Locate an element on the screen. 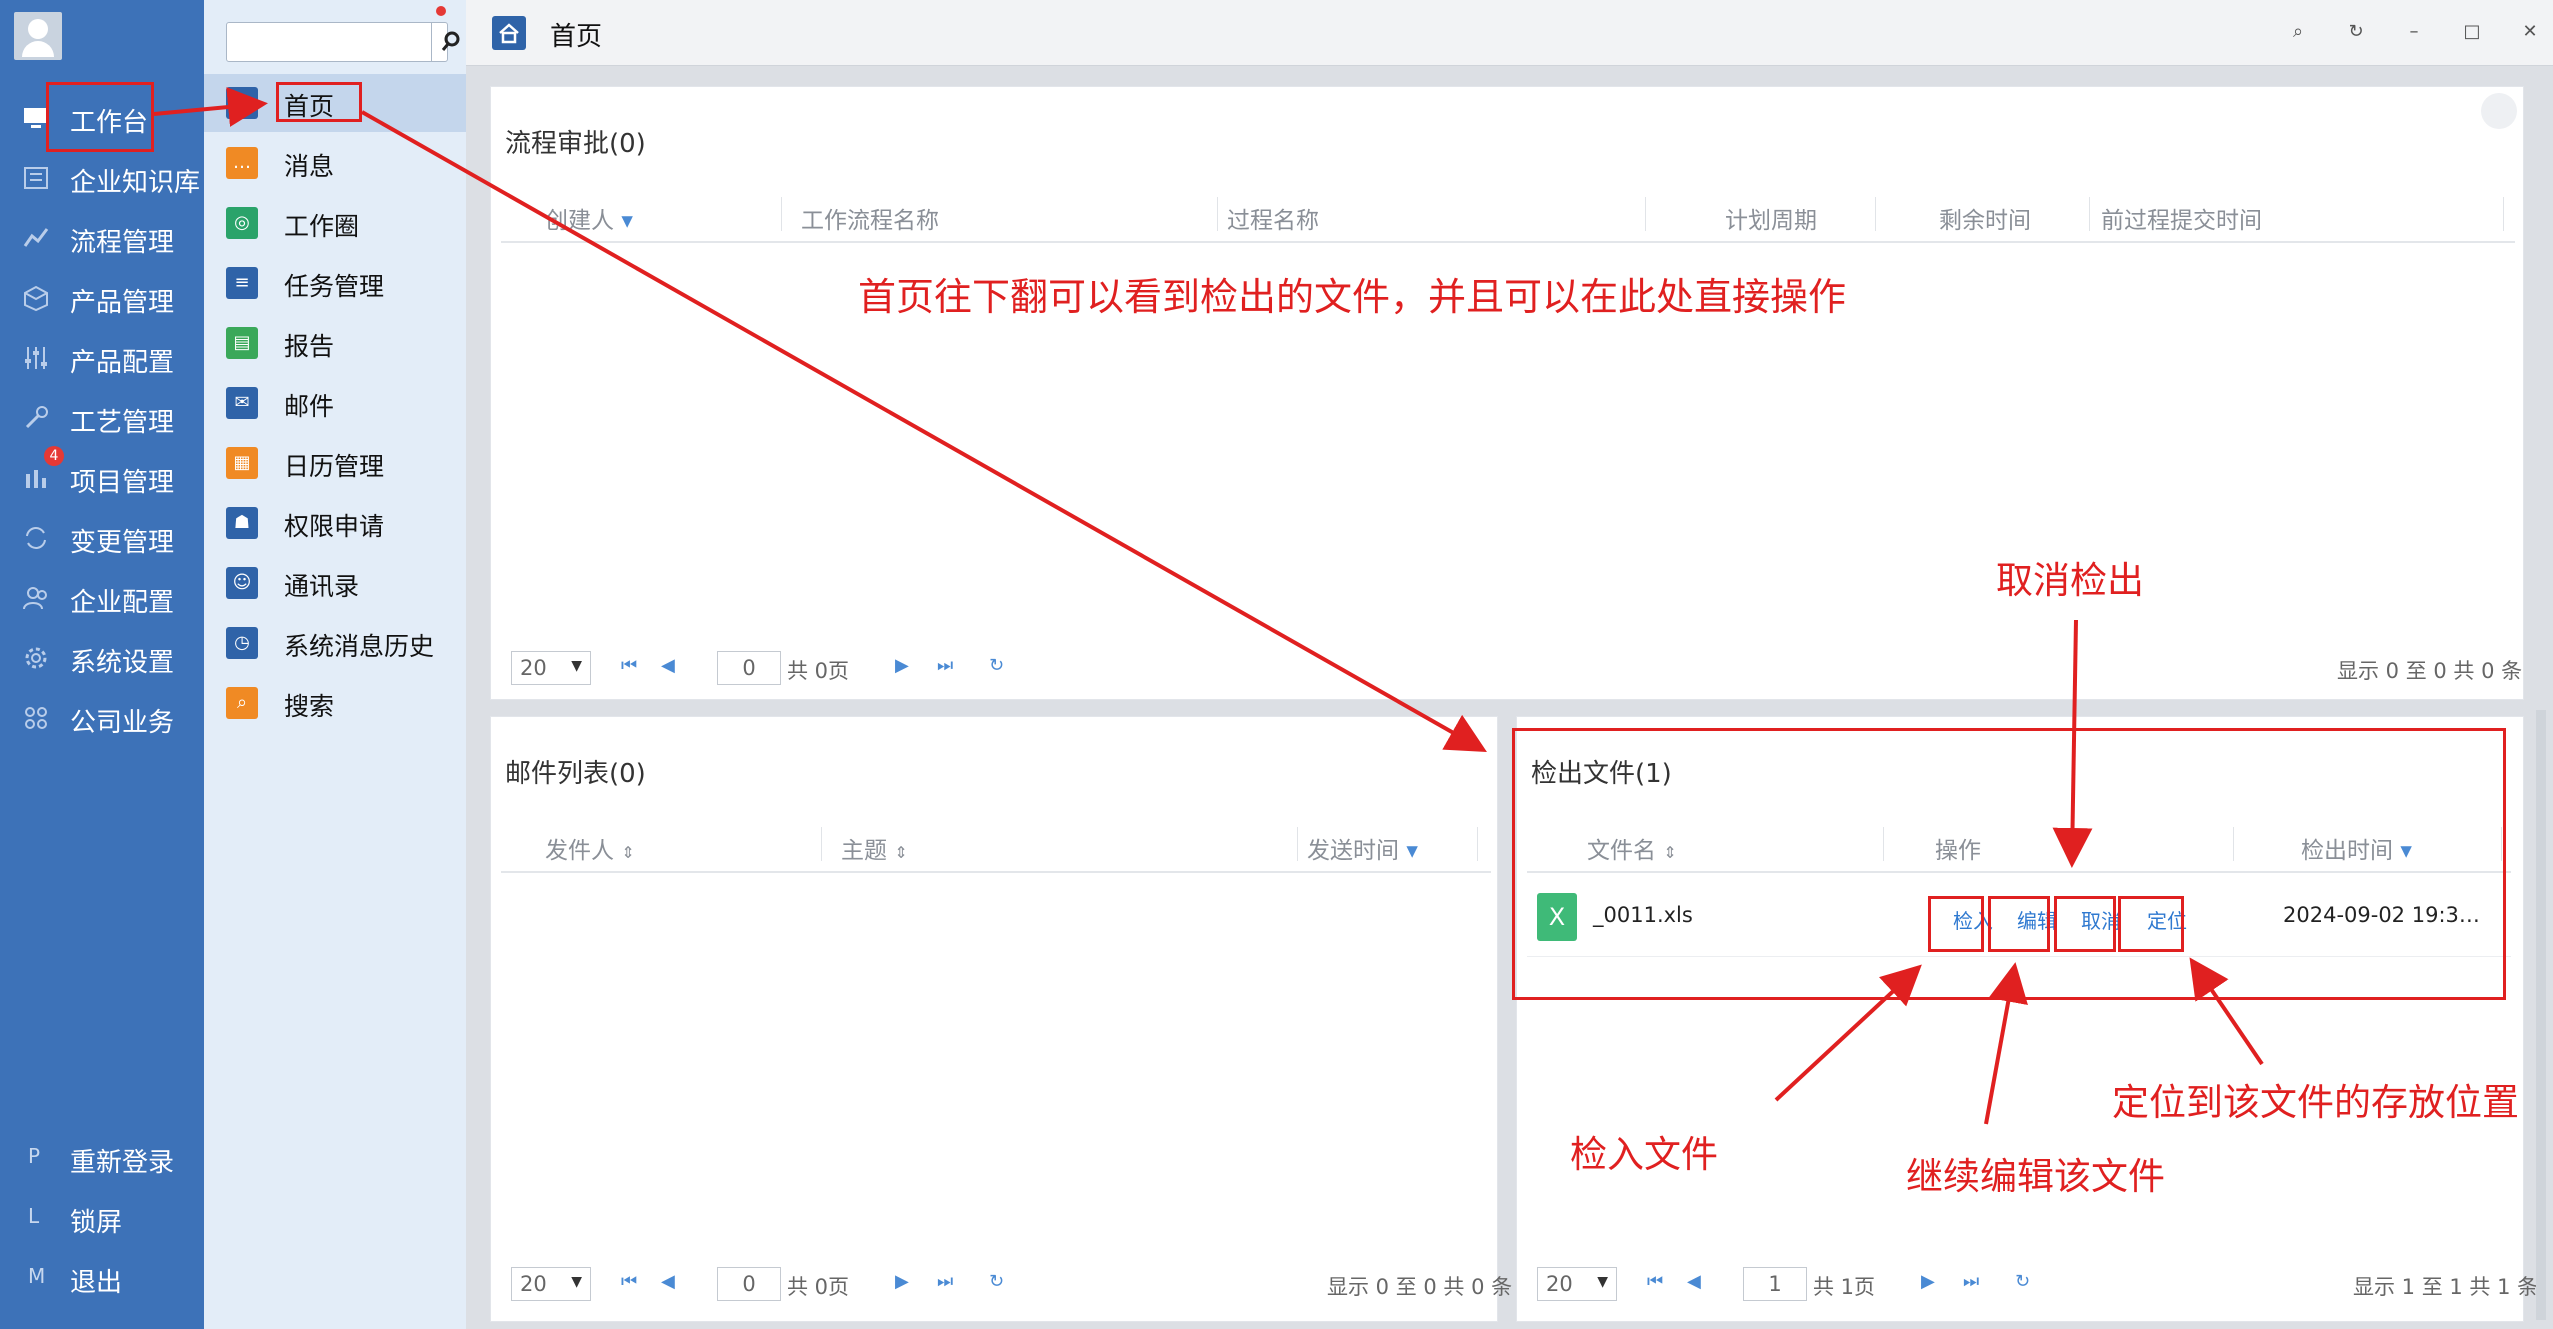 Image resolution: width=2553 pixels, height=1329 pixels. arrow-edit is located at coordinates (2006, 1043).